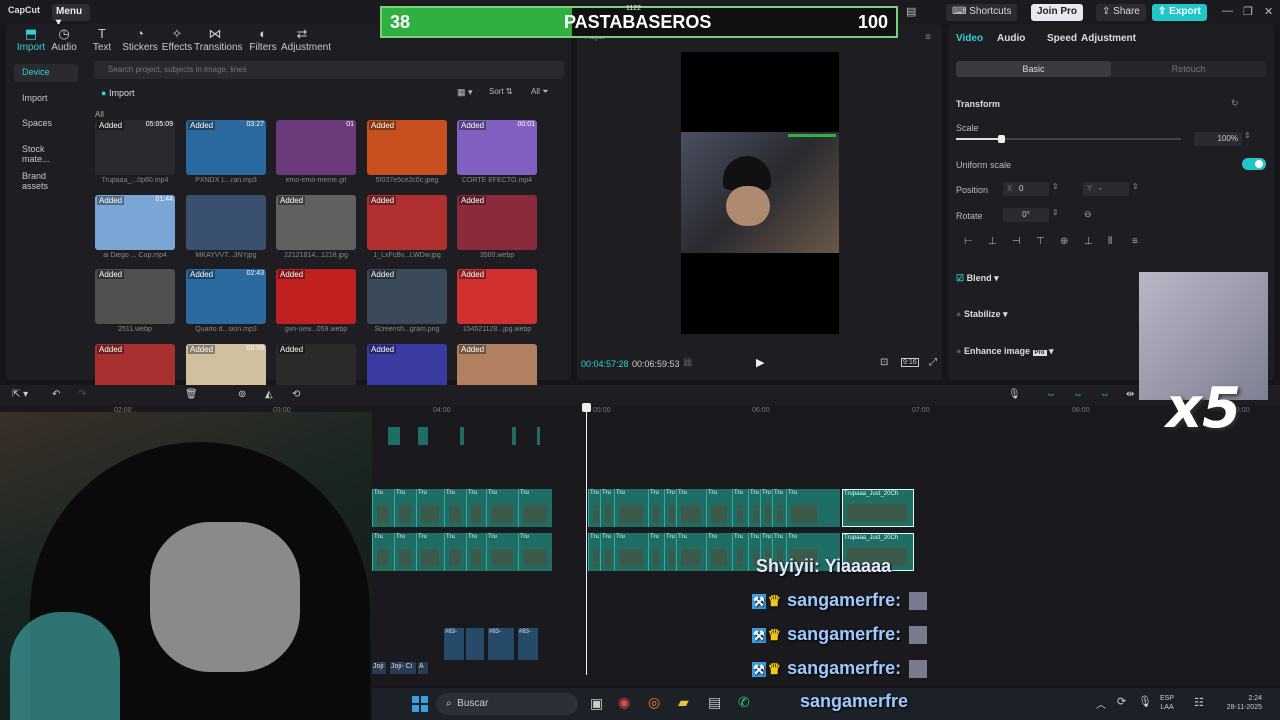 This screenshot has width=1280, height=720. What do you see at coordinates (958, 314) in the screenshot?
I see `stabilize-checkbox-icon: ●` at bounding box center [958, 314].